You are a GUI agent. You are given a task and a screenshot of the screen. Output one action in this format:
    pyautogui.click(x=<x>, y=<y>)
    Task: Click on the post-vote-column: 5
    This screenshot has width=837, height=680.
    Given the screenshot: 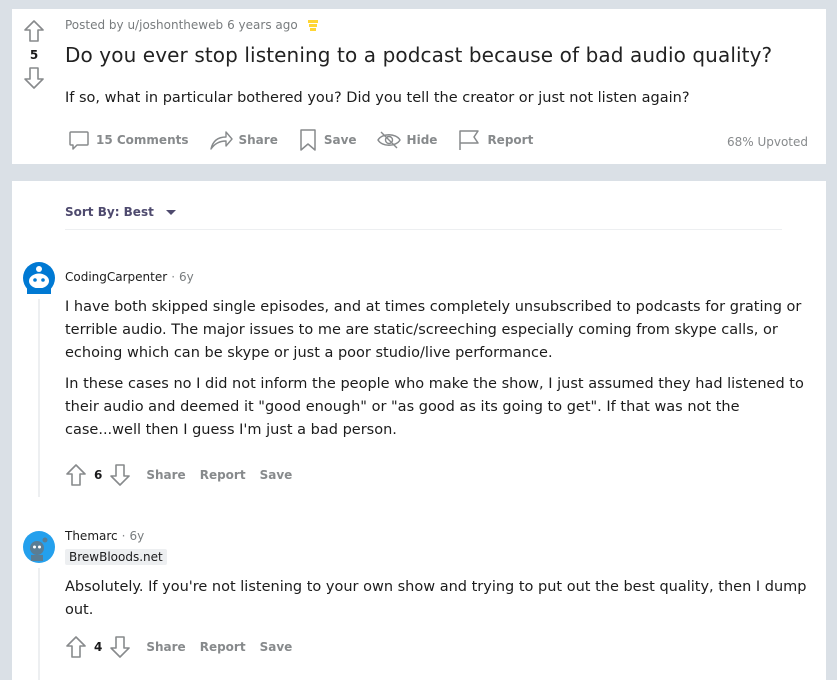 What is the action you would take?
    pyautogui.click(x=34, y=49)
    